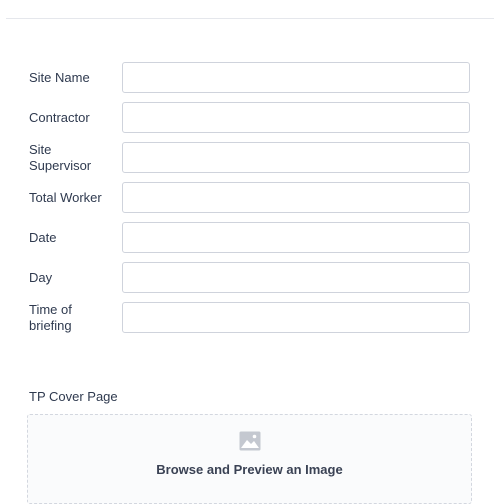 This screenshot has width=500, height=504. I want to click on form-row-site-name: Site Name, so click(250, 82).